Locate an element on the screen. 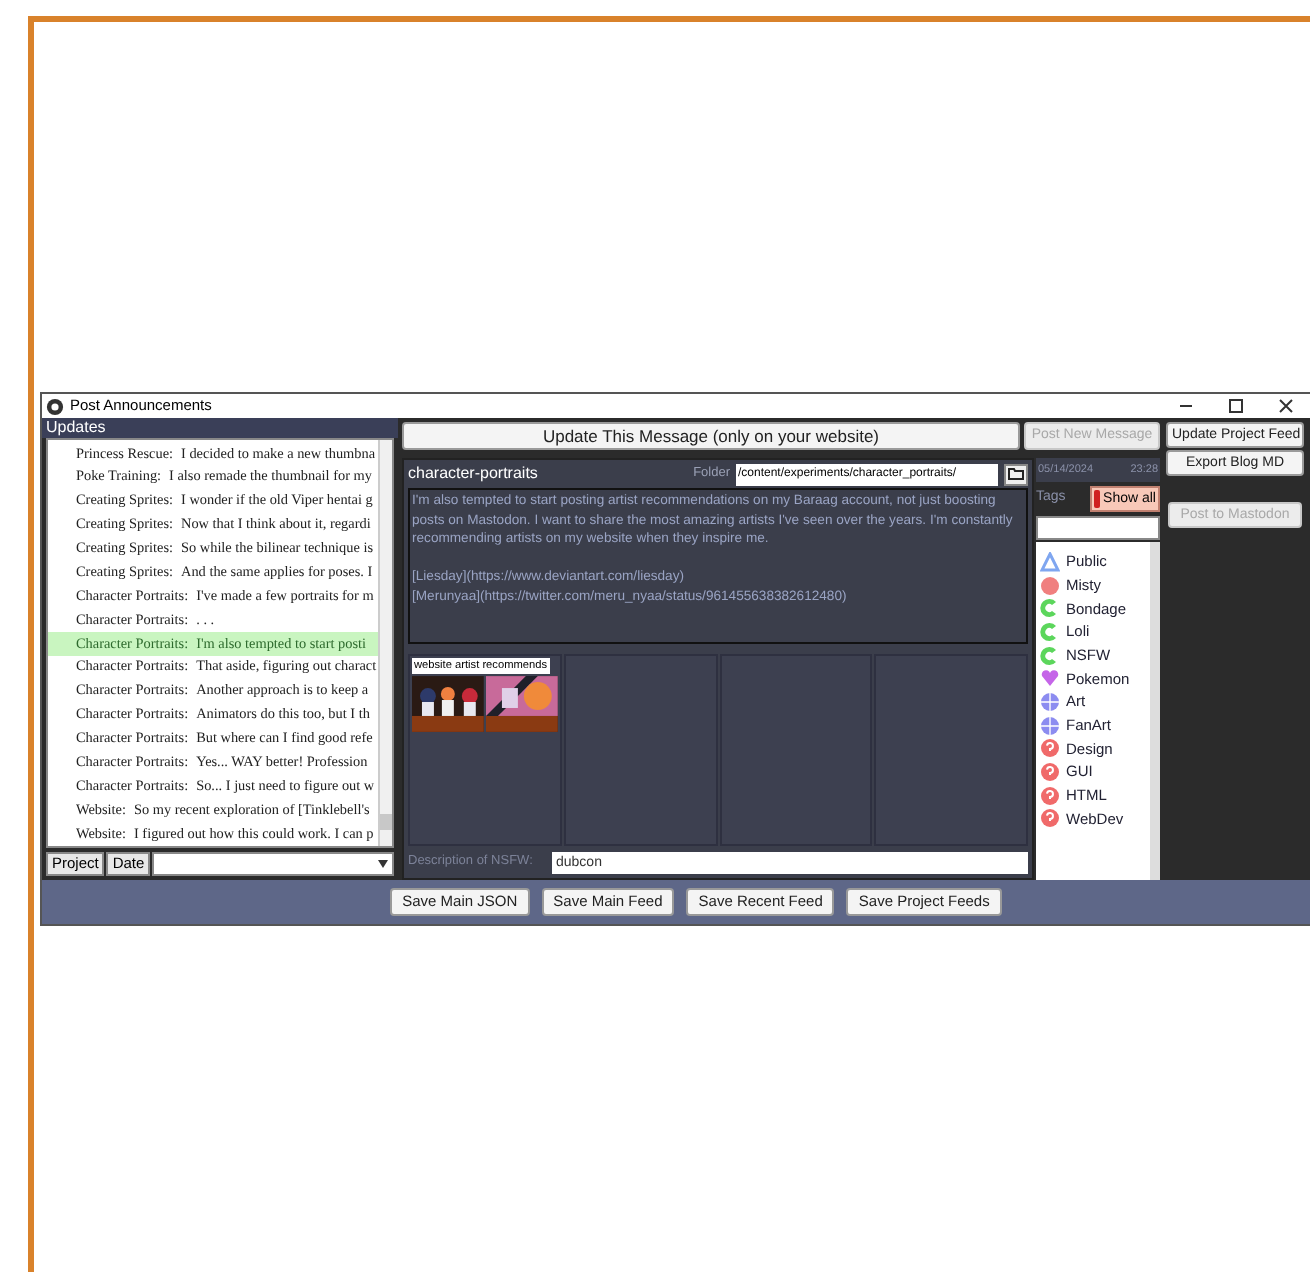 The image size is (1310, 1272). tag-search-field is located at coordinates (1098, 528).